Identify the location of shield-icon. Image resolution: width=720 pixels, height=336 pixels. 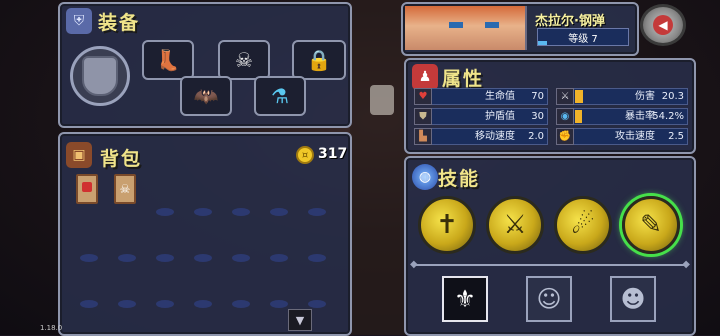
(100, 76).